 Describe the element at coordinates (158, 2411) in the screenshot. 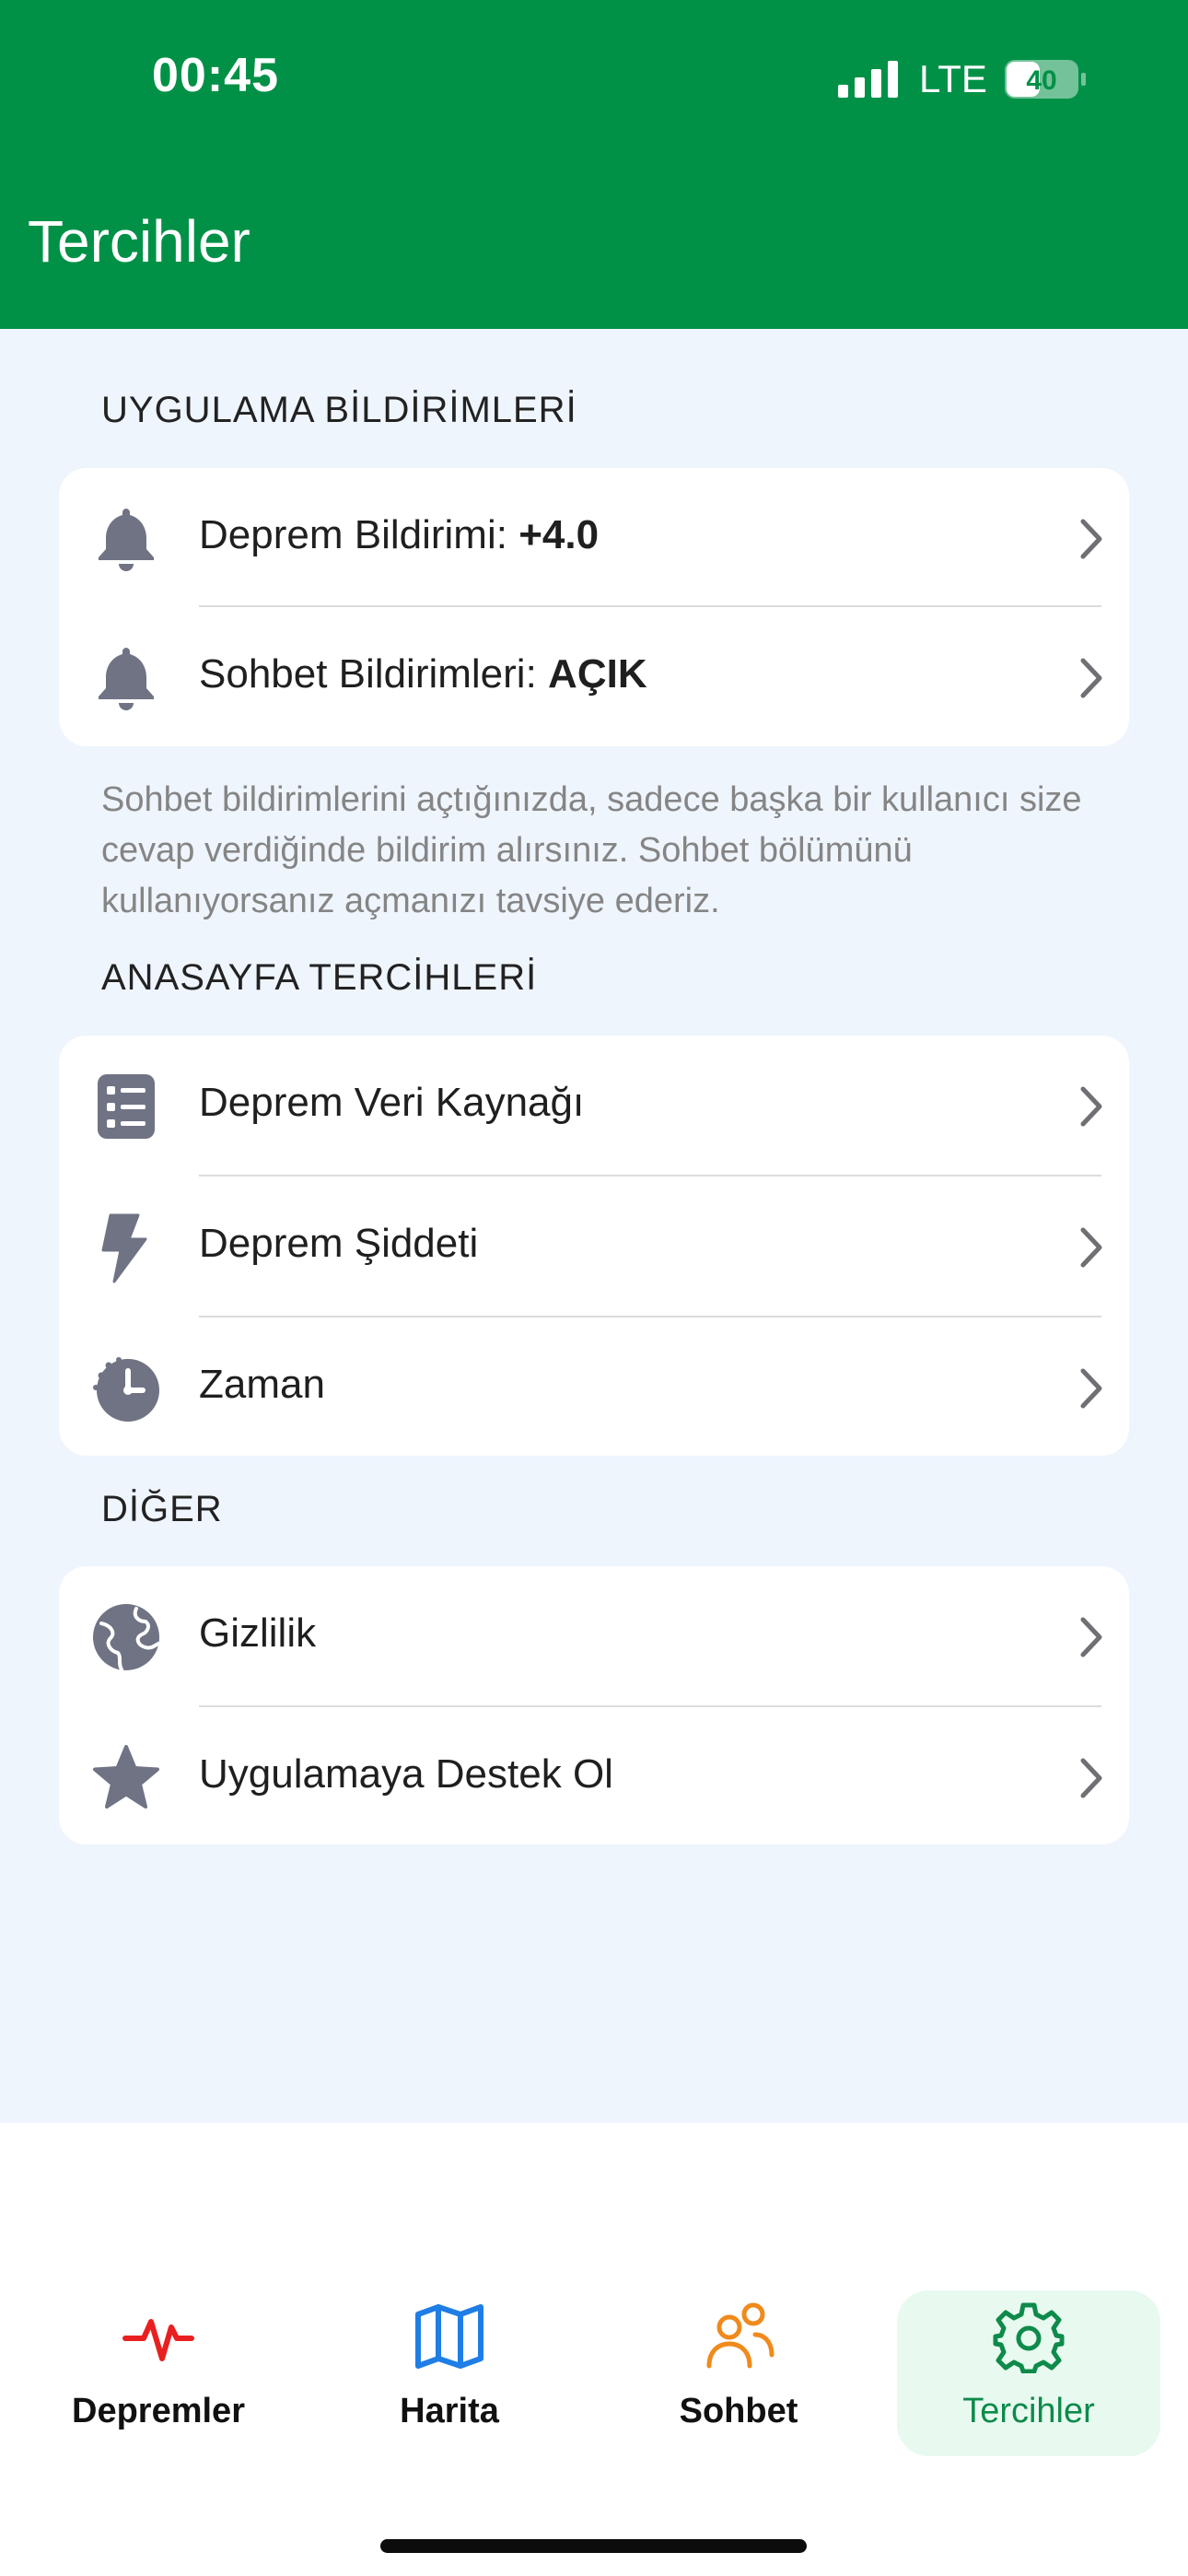

I see `tab-label: Depremler` at that location.